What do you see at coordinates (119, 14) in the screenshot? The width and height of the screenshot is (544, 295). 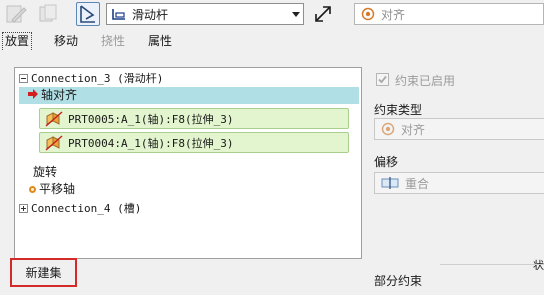 I see `slider-joint-icon` at bounding box center [119, 14].